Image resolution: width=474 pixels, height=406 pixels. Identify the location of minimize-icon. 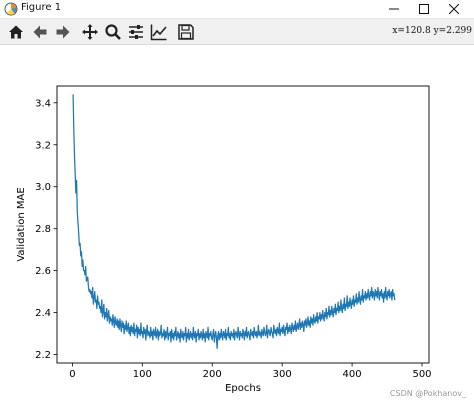
(394, 9).